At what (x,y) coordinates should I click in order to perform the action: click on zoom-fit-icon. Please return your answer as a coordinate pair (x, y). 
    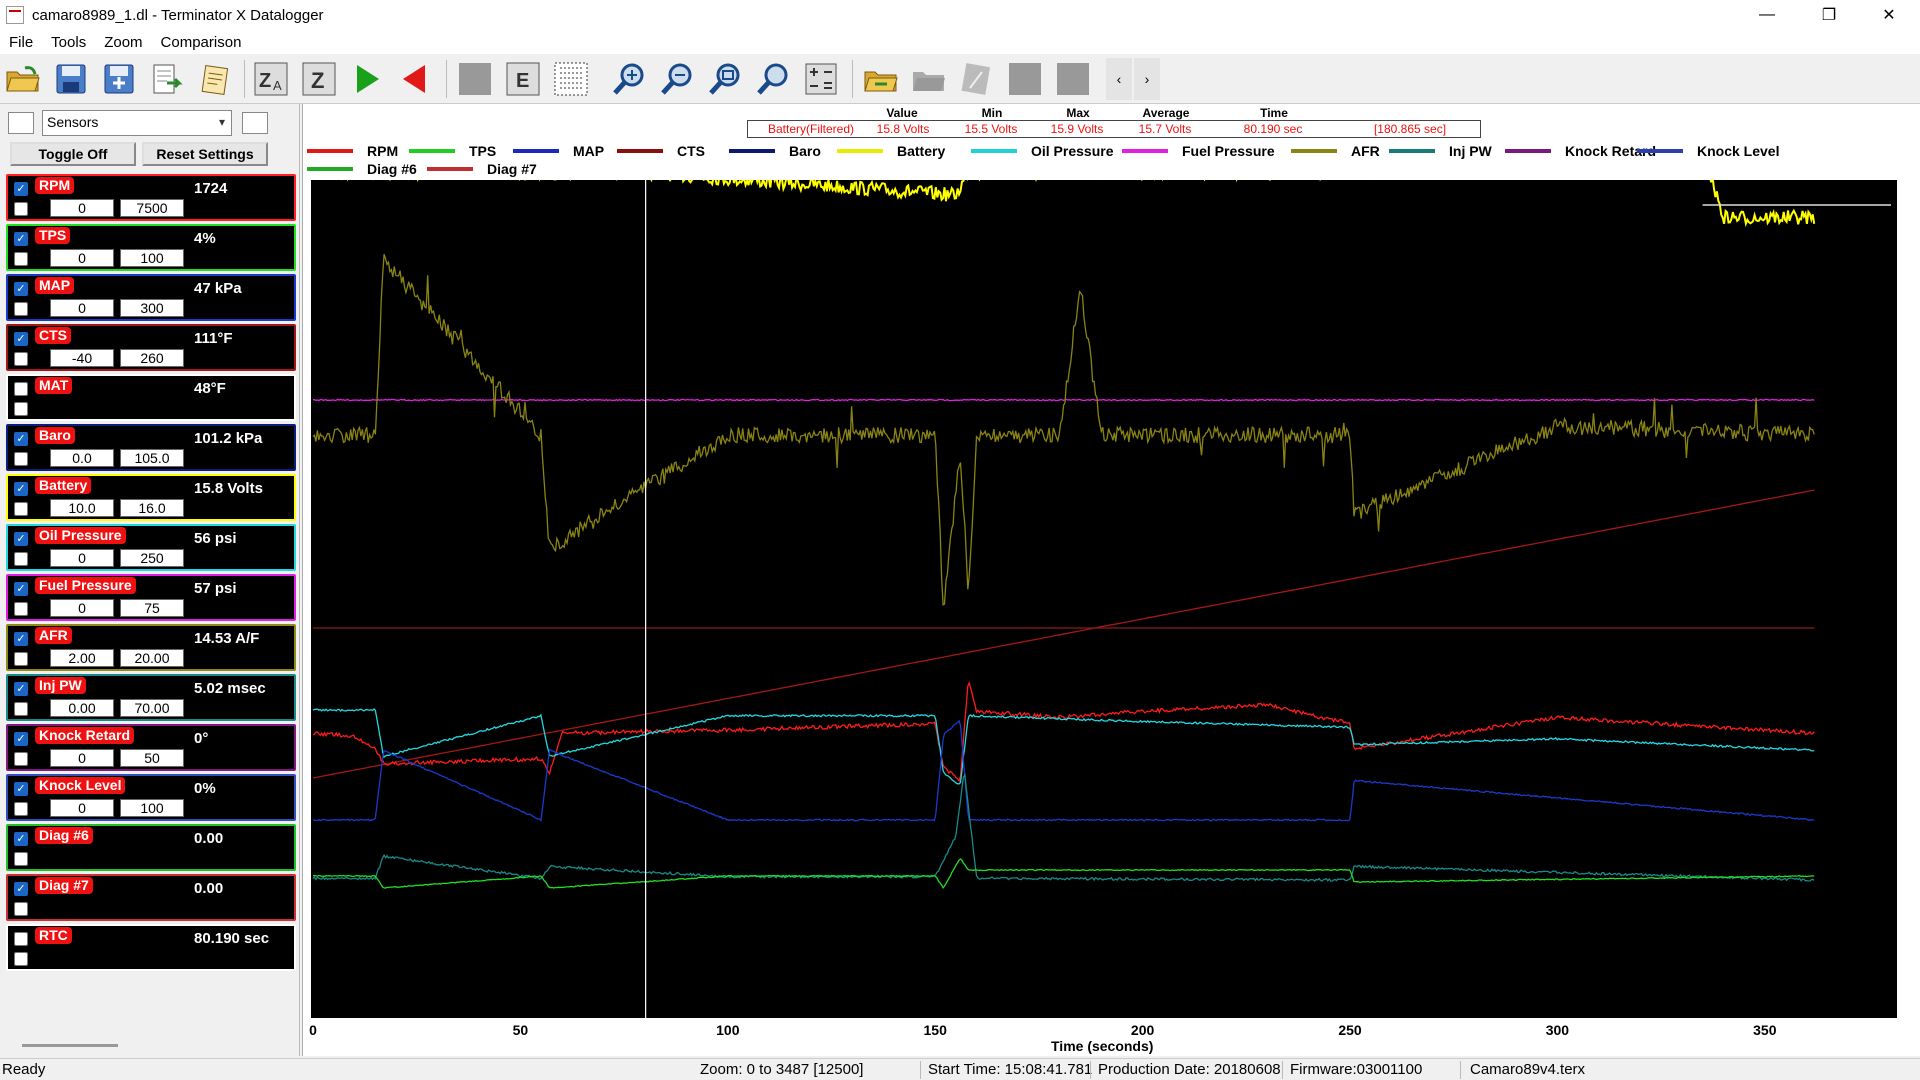
    Looking at the image, I should click on (725, 79).